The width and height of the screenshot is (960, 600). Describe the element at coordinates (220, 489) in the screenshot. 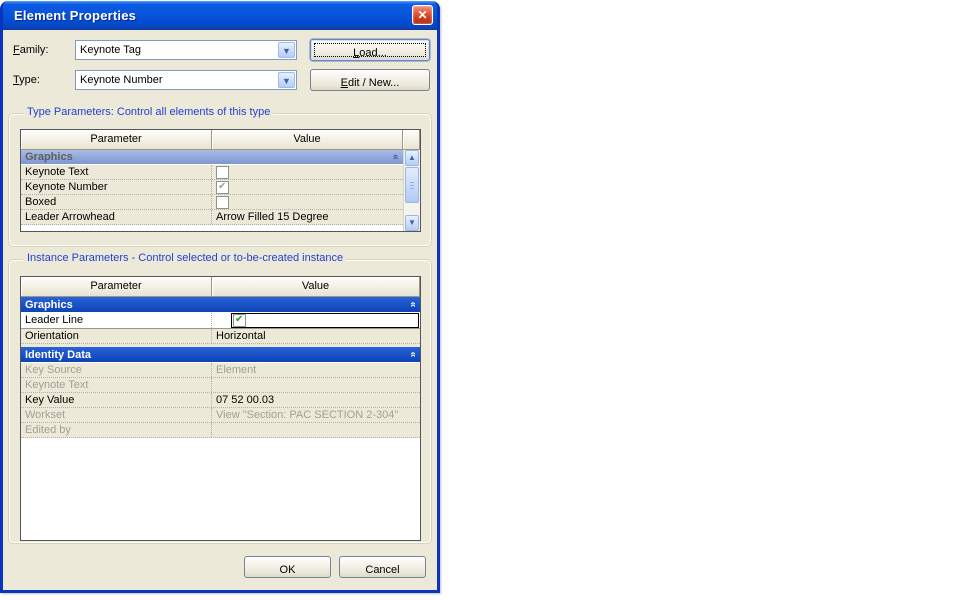

I see `table-empty-area` at that location.